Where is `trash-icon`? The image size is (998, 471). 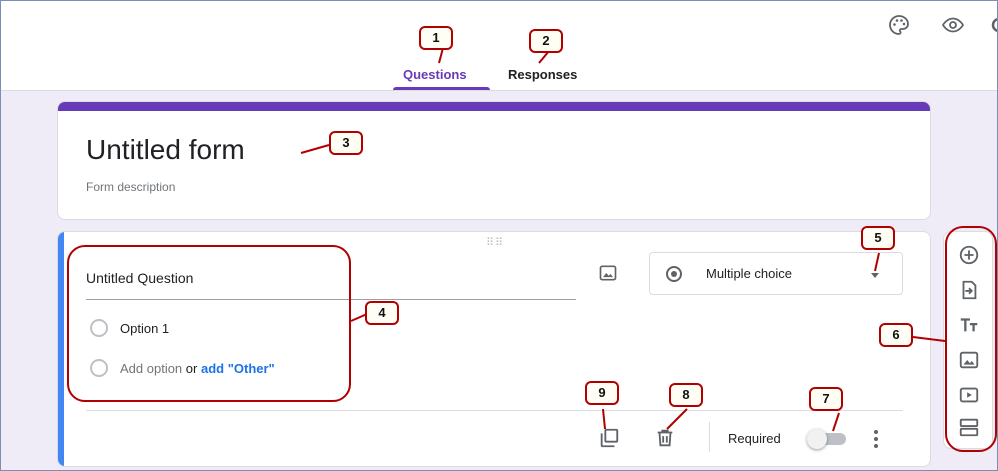
trash-icon is located at coordinates (665, 438).